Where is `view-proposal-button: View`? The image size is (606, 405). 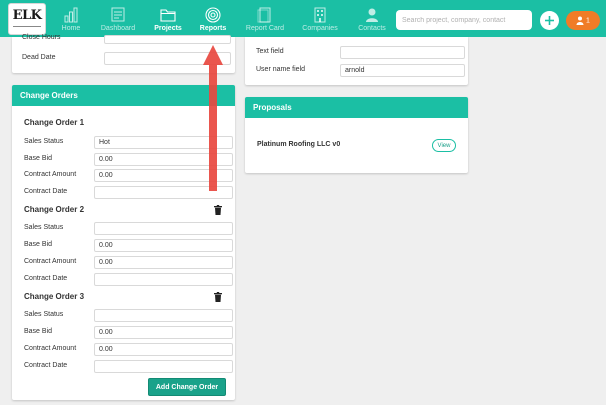 view-proposal-button: View is located at coordinates (444, 145).